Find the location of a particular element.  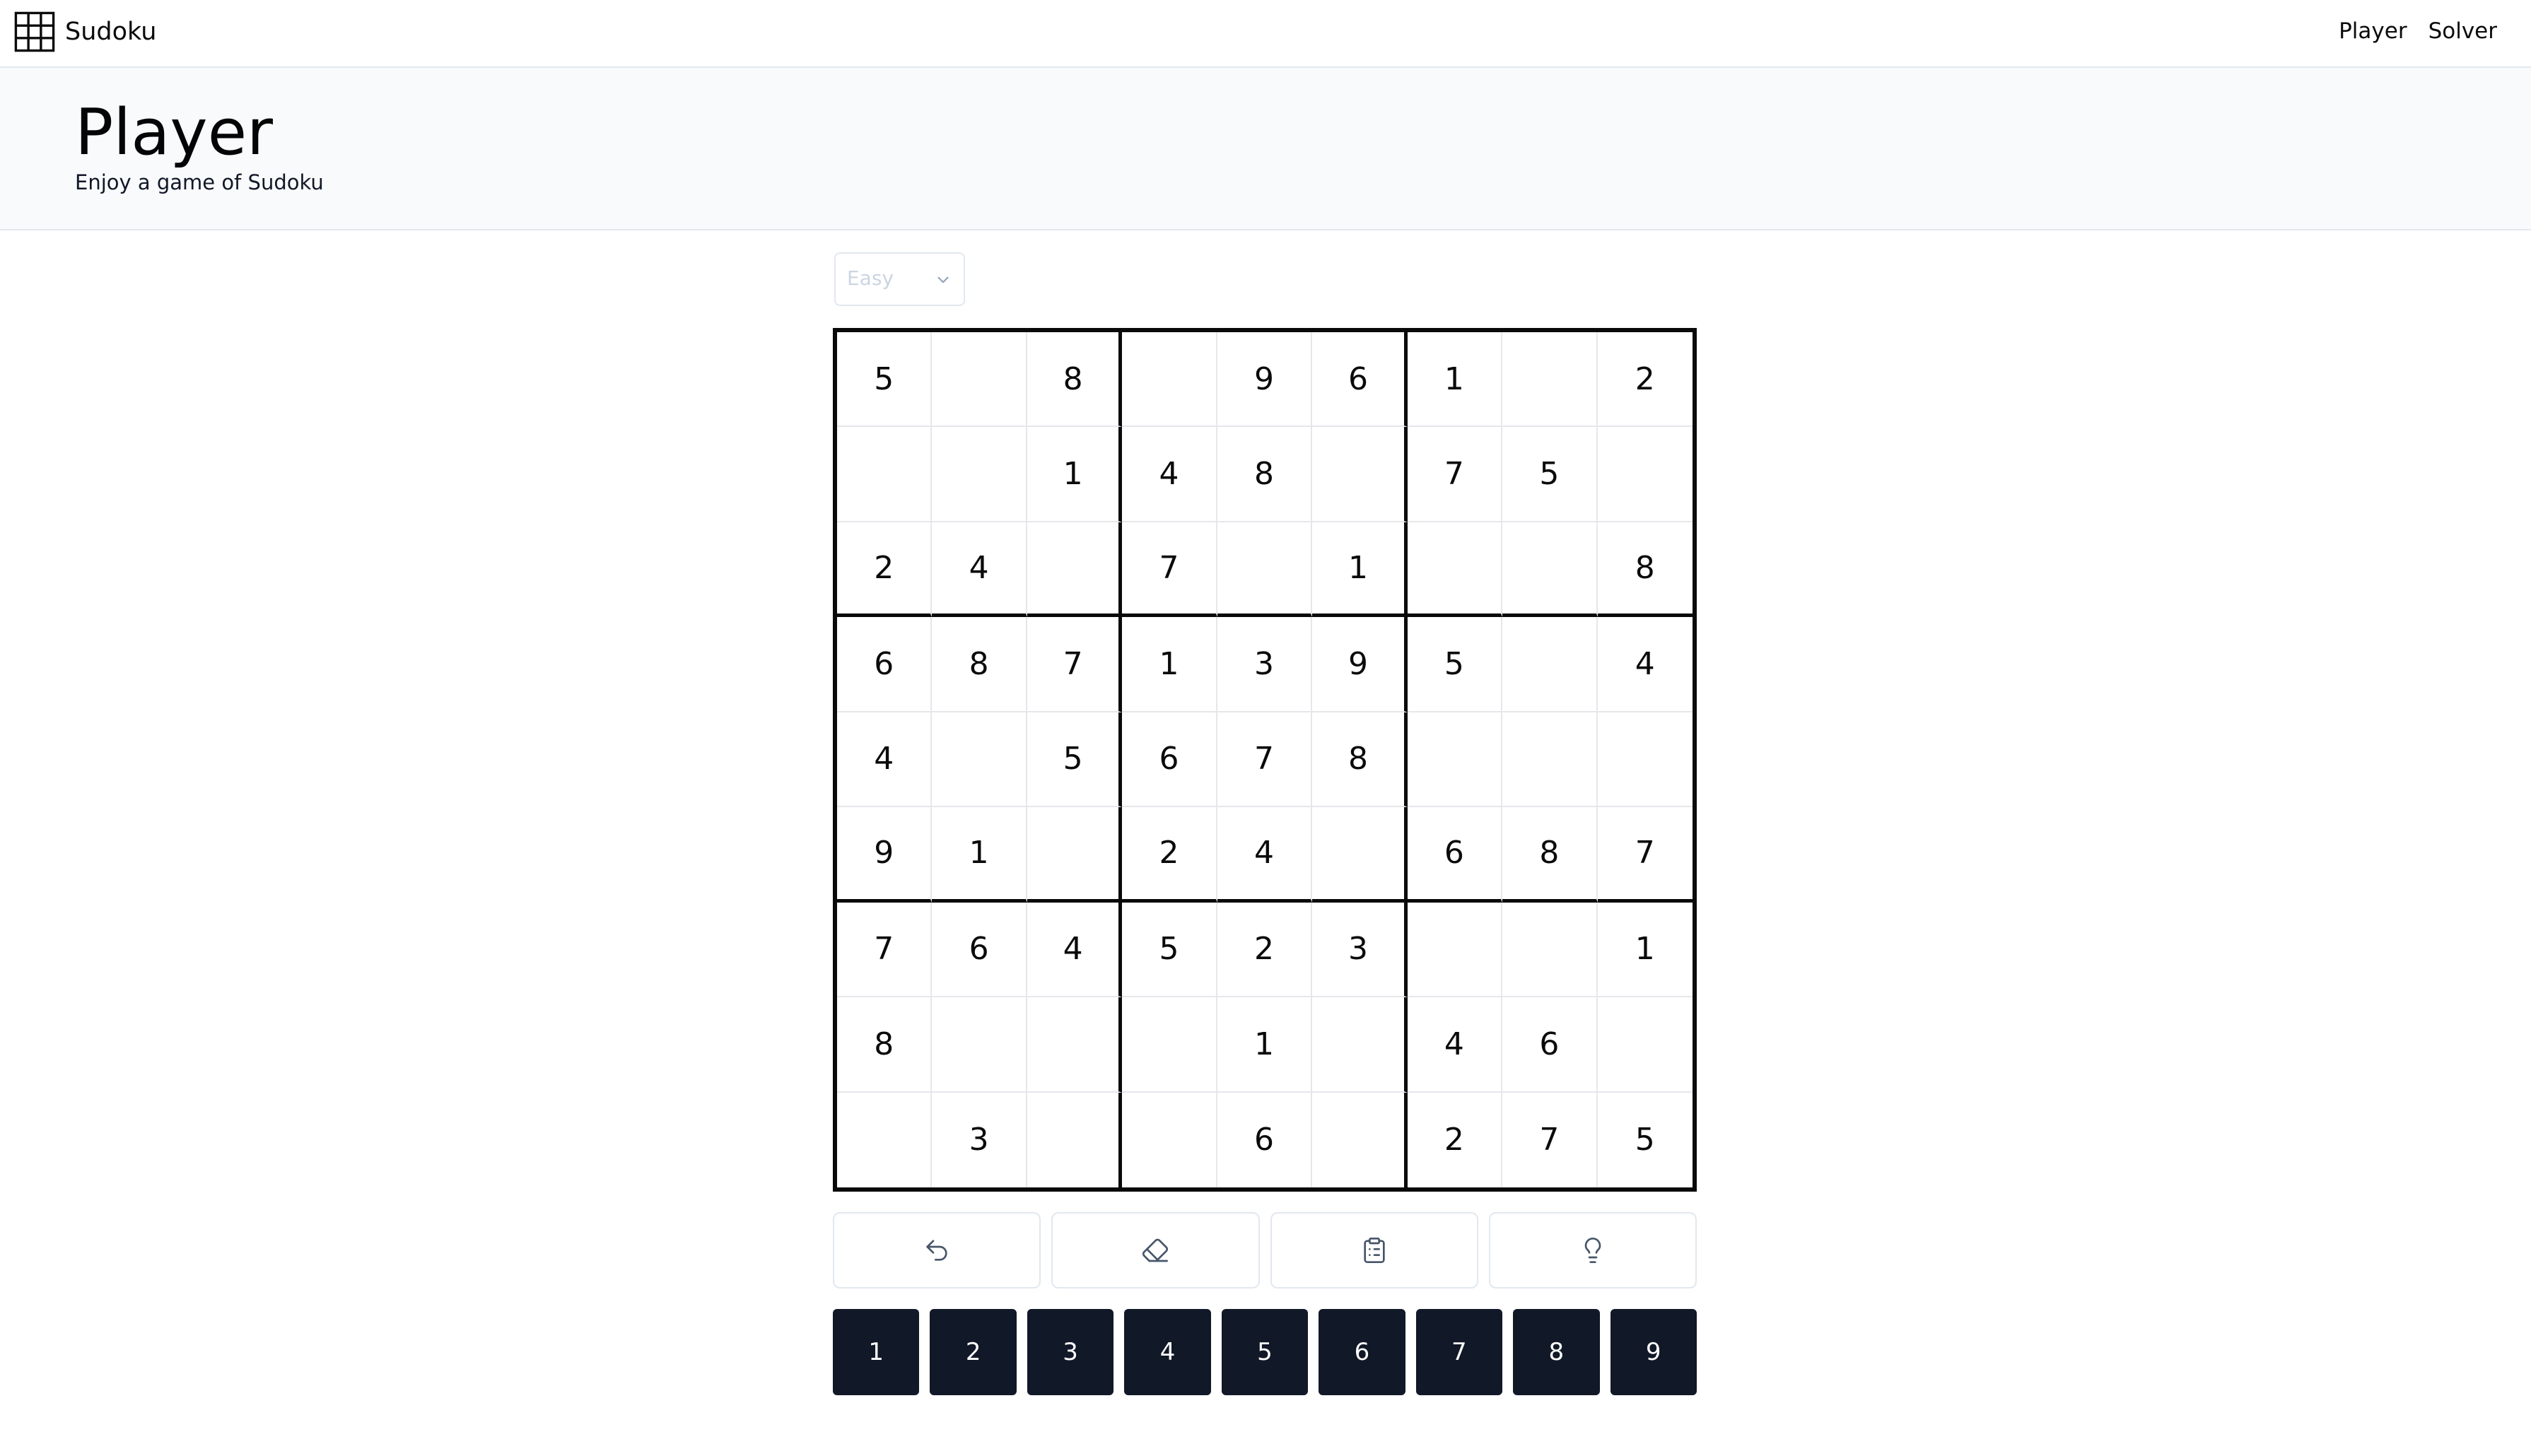

undo-icon is located at coordinates (937, 1251).